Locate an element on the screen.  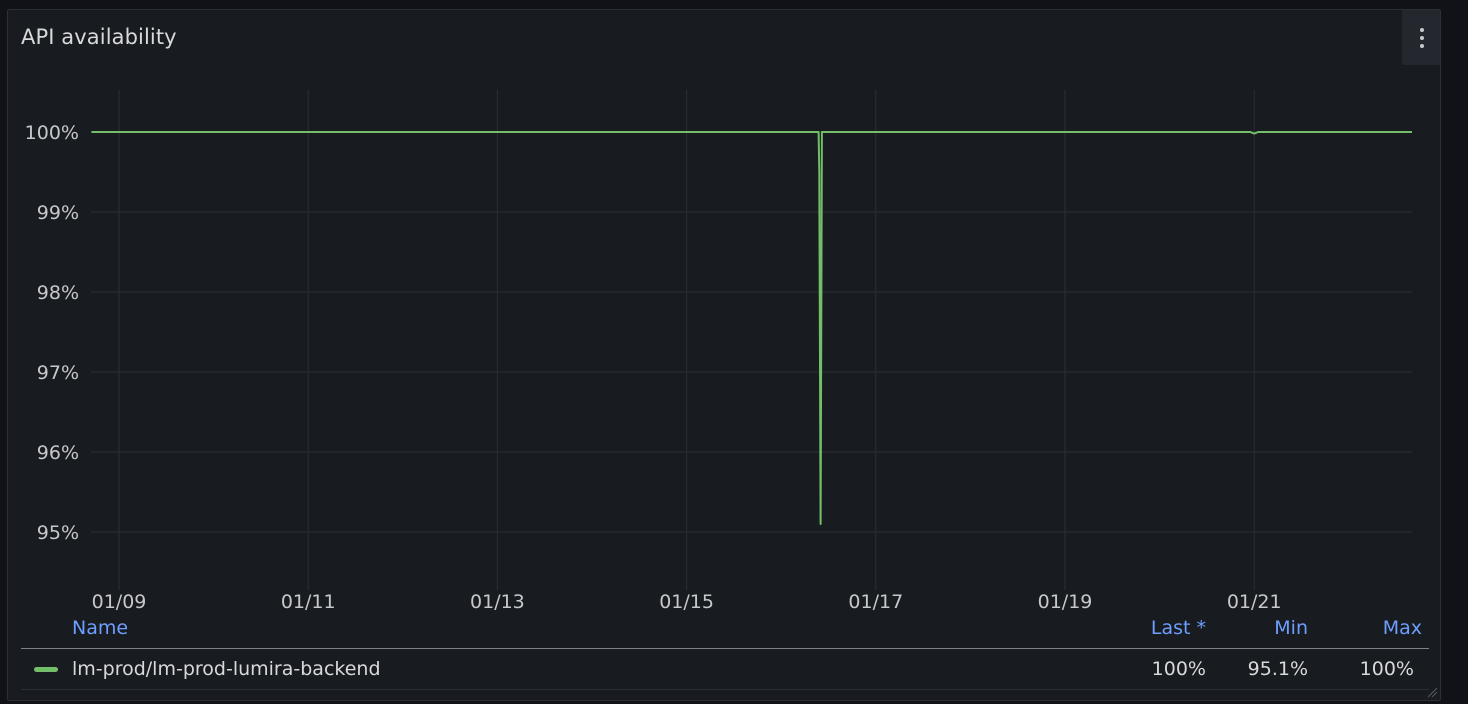
x-tick-label: 01/11 is located at coordinates (308, 602).